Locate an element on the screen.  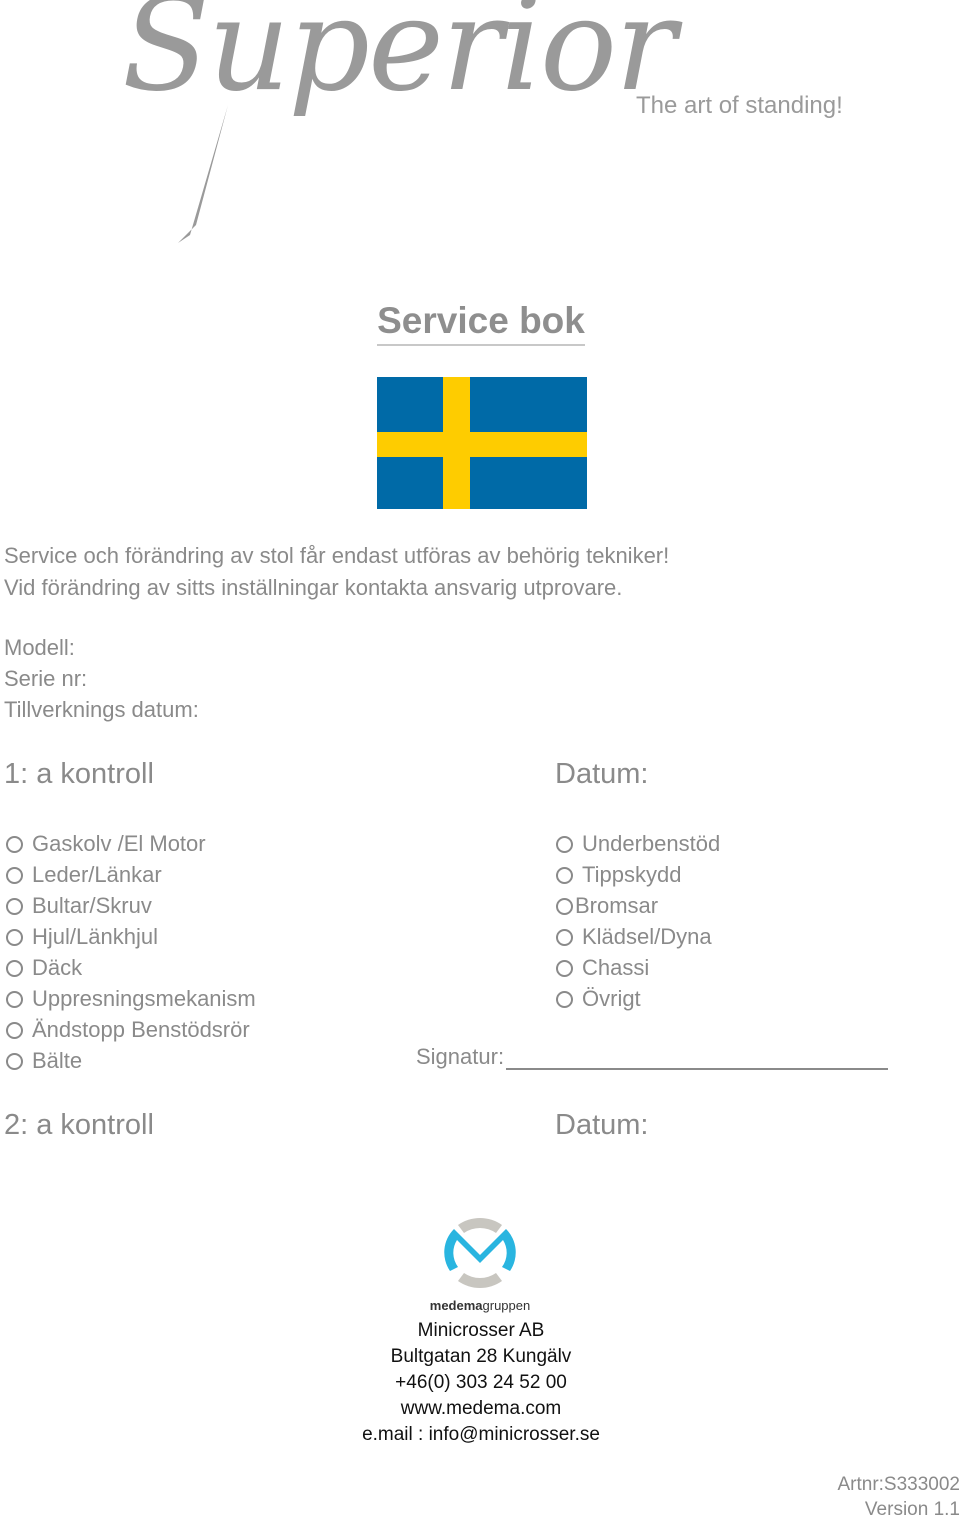
wordmark-light: gruppen is located at coordinates (506, 1305).